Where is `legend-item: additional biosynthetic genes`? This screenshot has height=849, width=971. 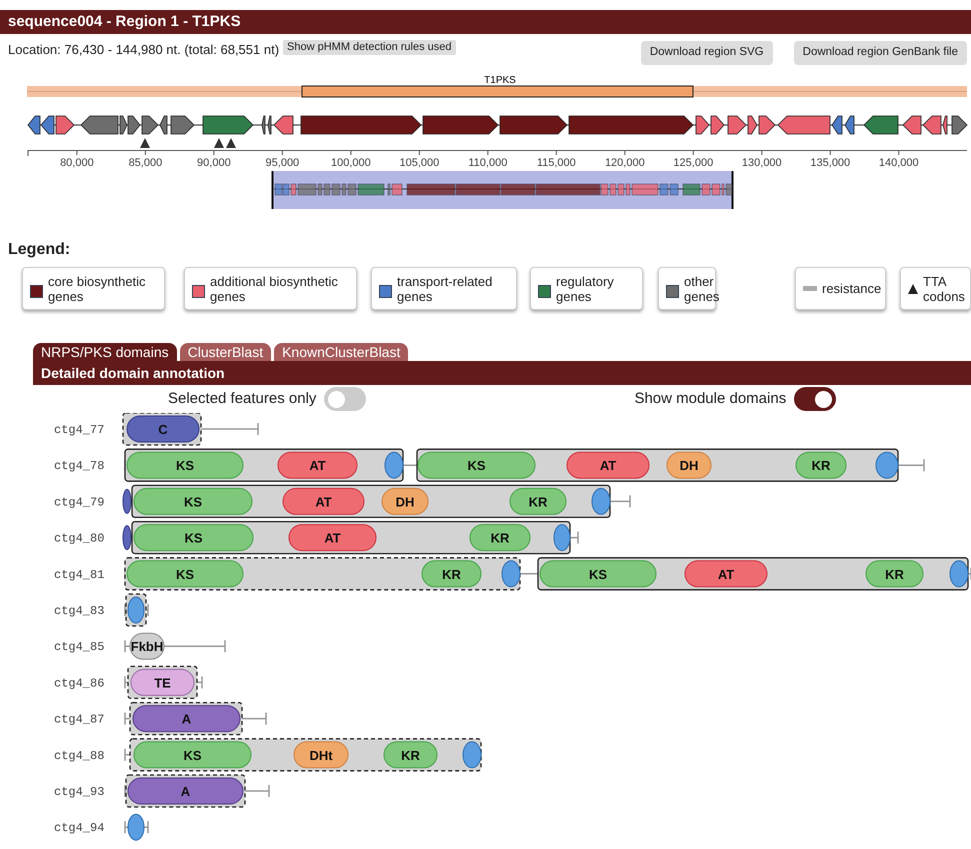 legend-item: additional biosynthetic genes is located at coordinates (270, 288).